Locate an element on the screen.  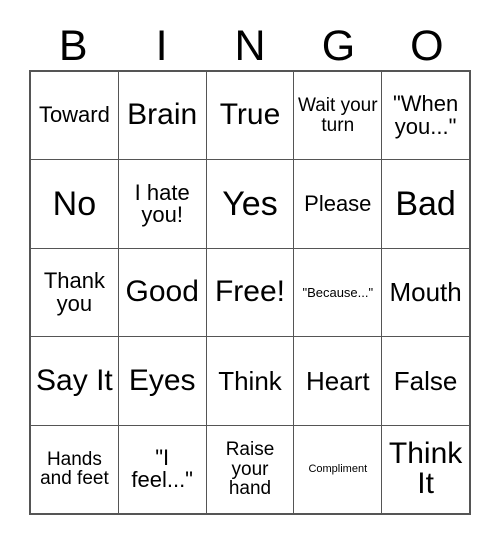
bingo-row: Thank you Good Free! "Because..." Mouth is located at coordinates (250, 292).